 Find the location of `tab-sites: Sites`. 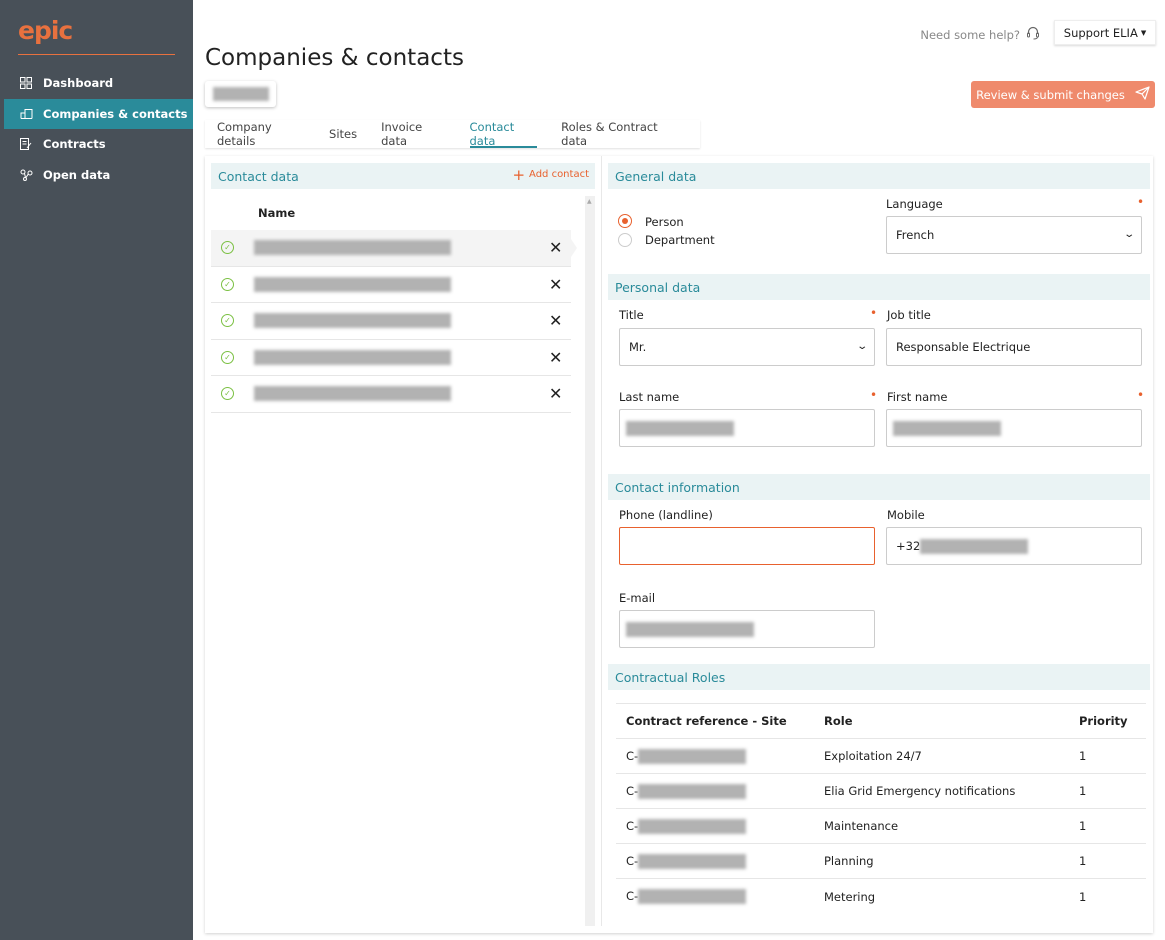

tab-sites: Sites is located at coordinates (343, 134).